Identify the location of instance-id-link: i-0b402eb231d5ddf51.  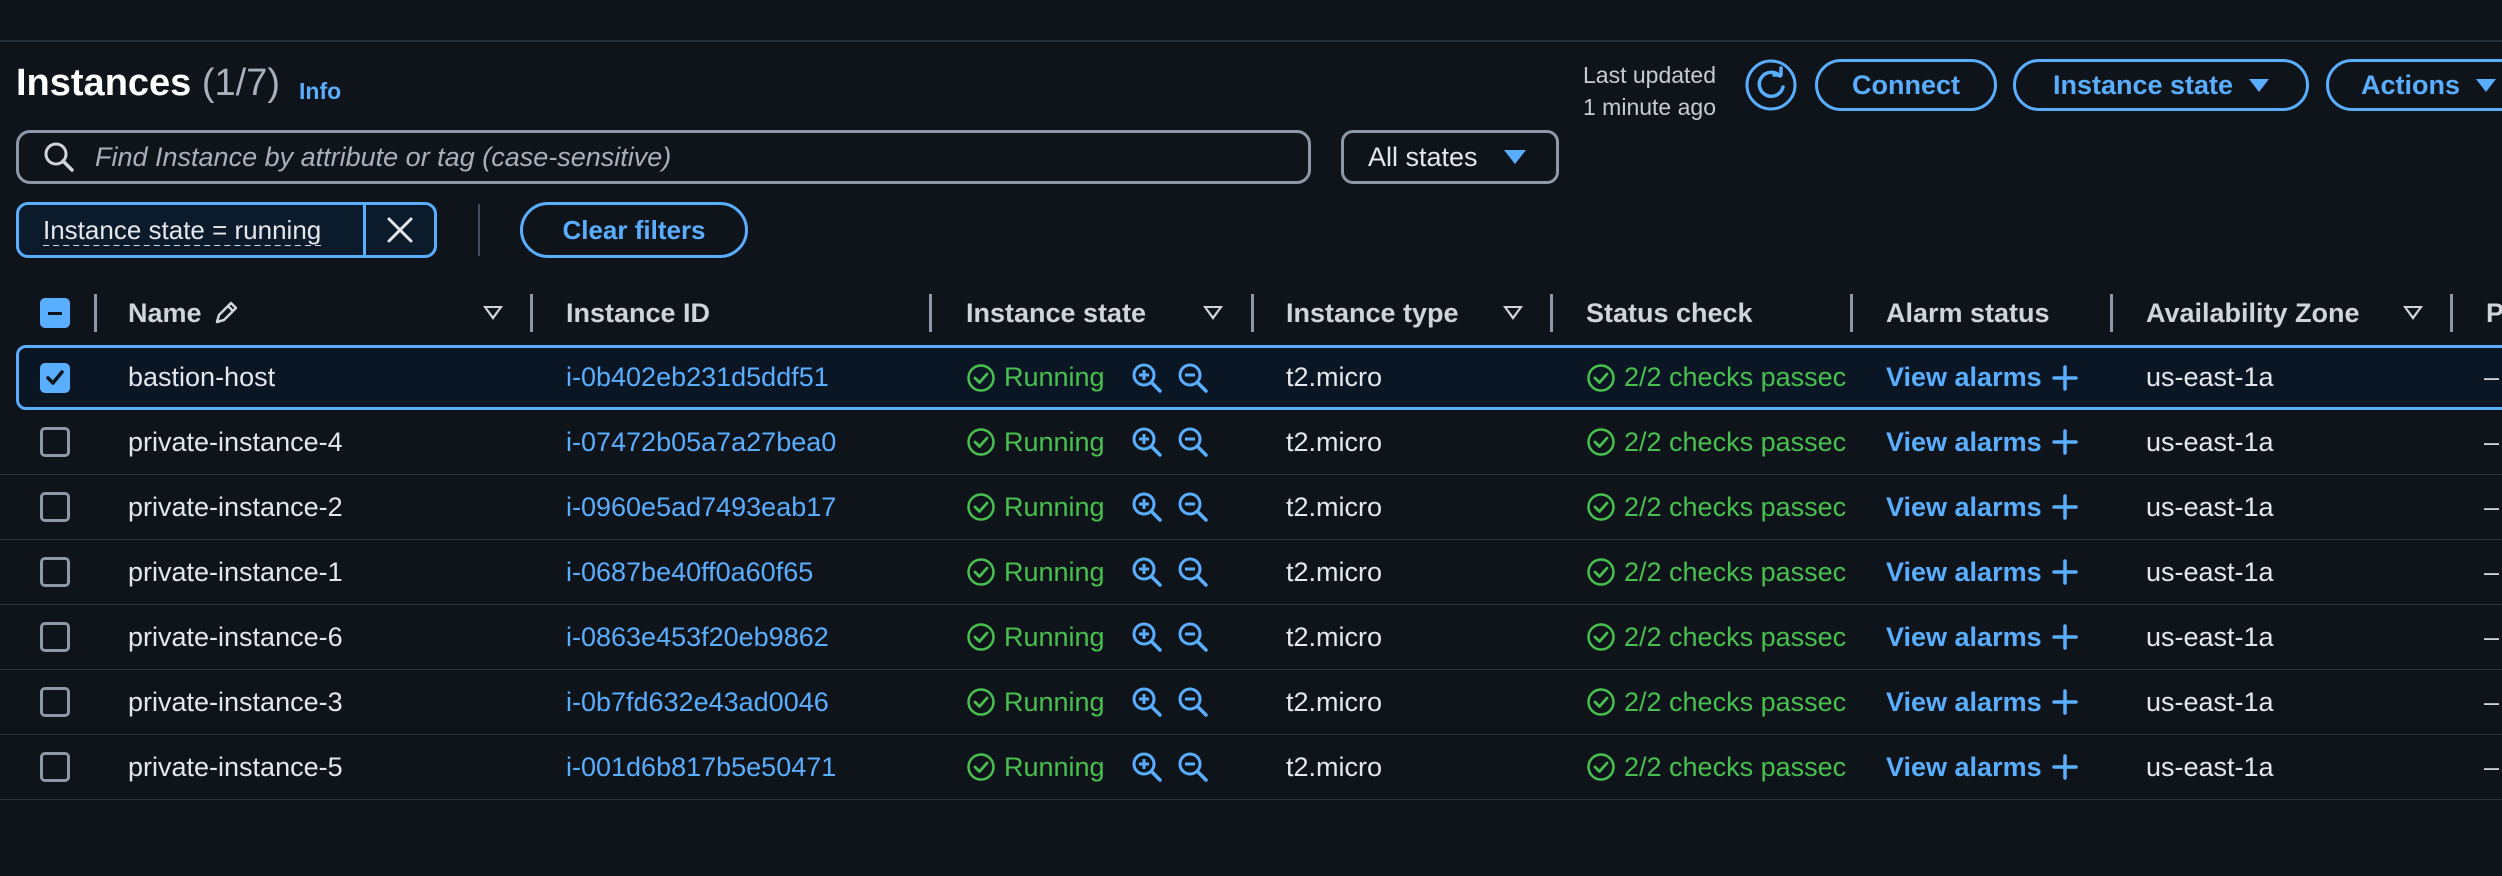
(697, 377).